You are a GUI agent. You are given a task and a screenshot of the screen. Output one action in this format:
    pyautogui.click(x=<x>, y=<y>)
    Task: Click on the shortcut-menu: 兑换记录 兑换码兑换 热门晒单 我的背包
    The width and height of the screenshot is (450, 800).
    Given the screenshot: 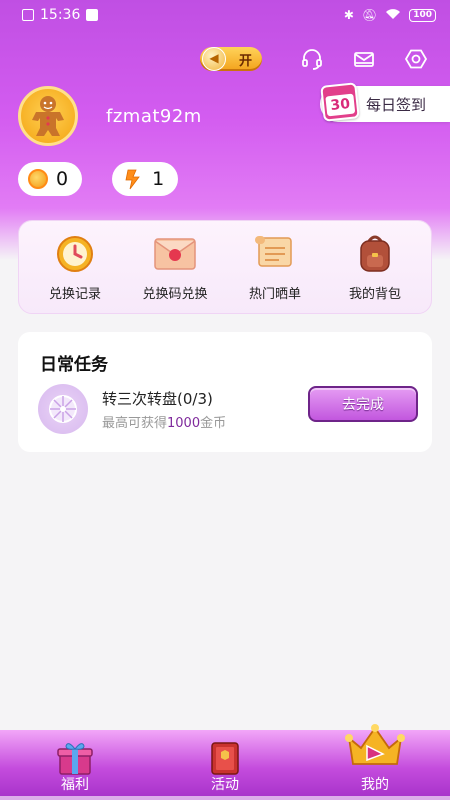 What is the action you would take?
    pyautogui.click(x=225, y=267)
    